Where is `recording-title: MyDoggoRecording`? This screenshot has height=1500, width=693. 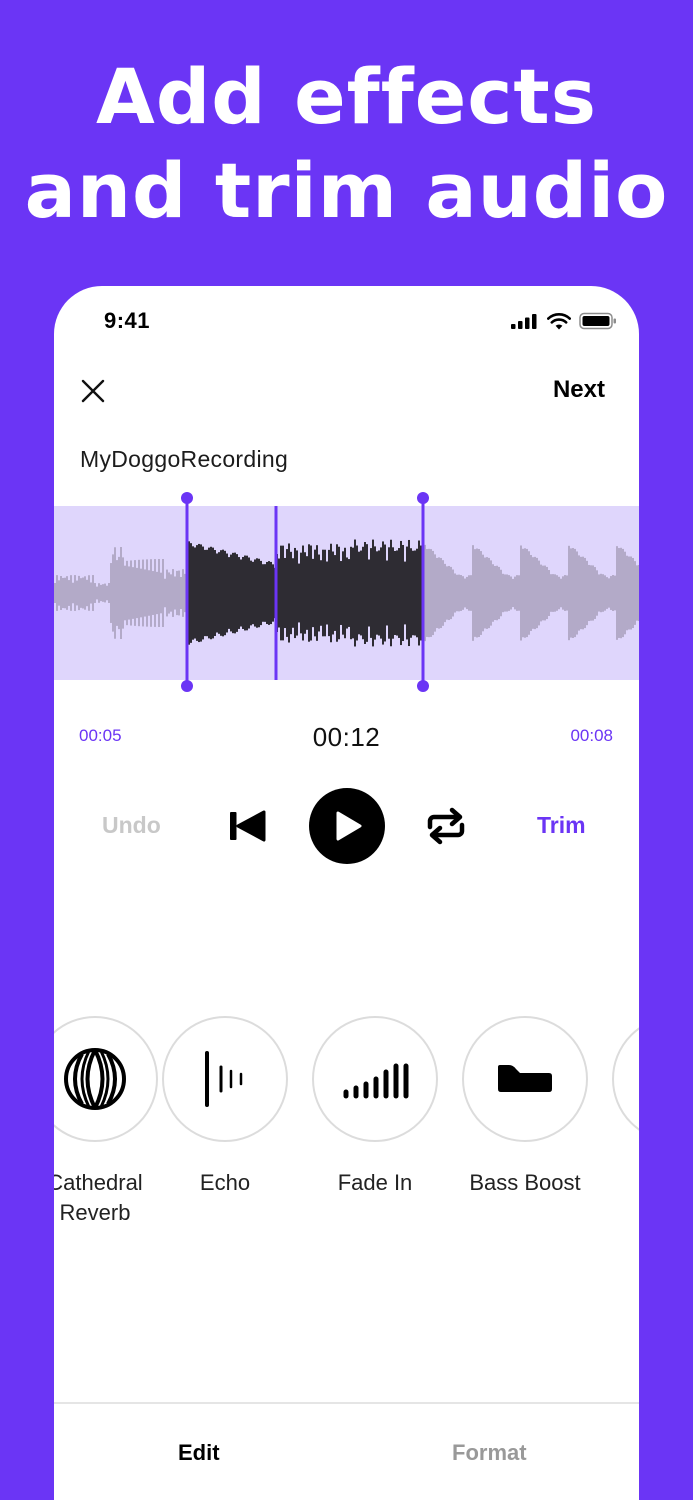
recording-title: MyDoggoRecording is located at coordinates (184, 459).